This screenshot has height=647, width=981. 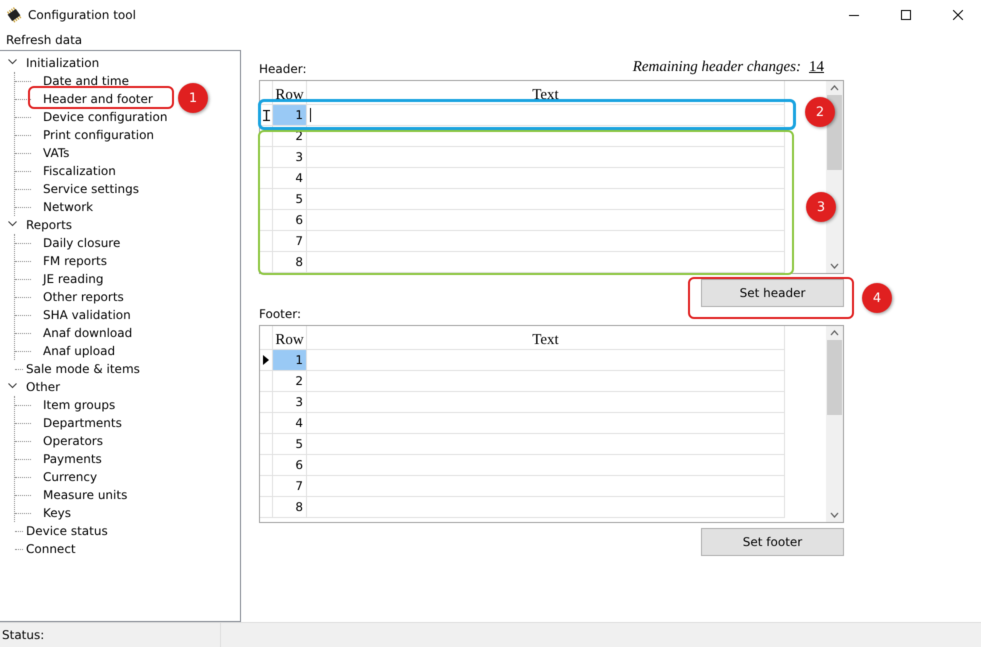 I want to click on scrollbar, so click(x=834, y=424).